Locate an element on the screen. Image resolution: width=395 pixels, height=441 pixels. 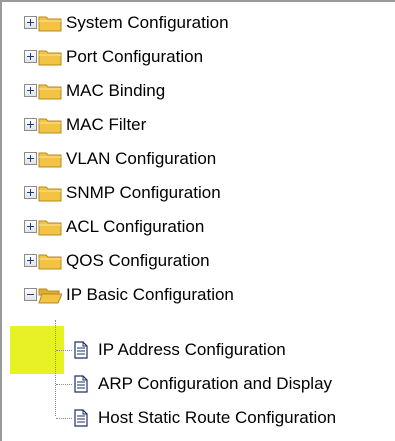
tree-node-port-configuration: Port Configuration is located at coordinates (198, 57).